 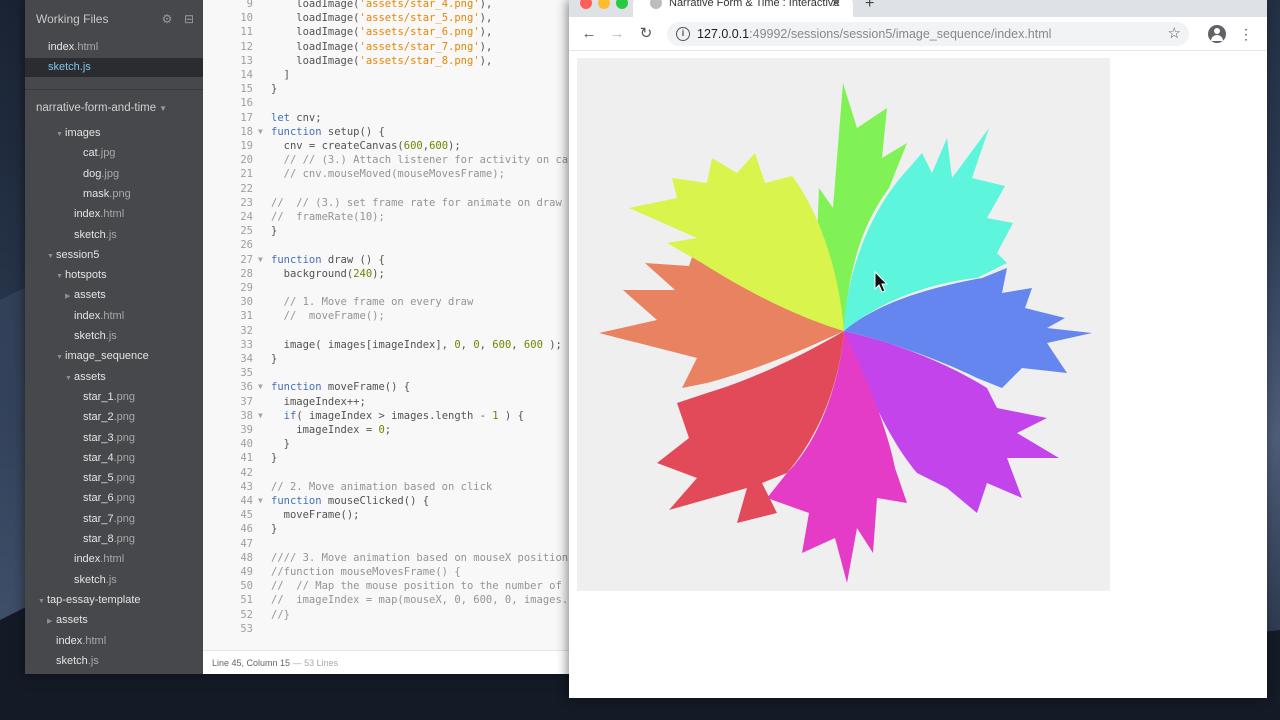 I want to click on tree-file: star_8.png, so click(x=109, y=539).